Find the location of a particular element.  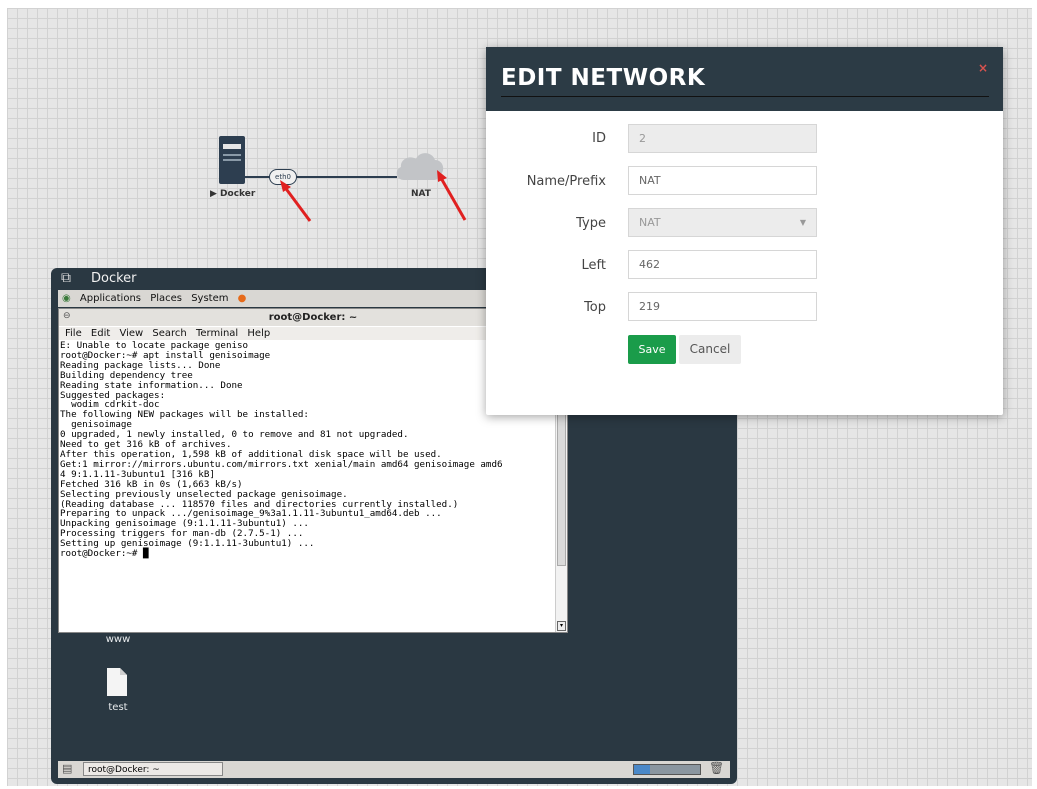

name-prefix-label: Name/Prefix is located at coordinates (566, 181).